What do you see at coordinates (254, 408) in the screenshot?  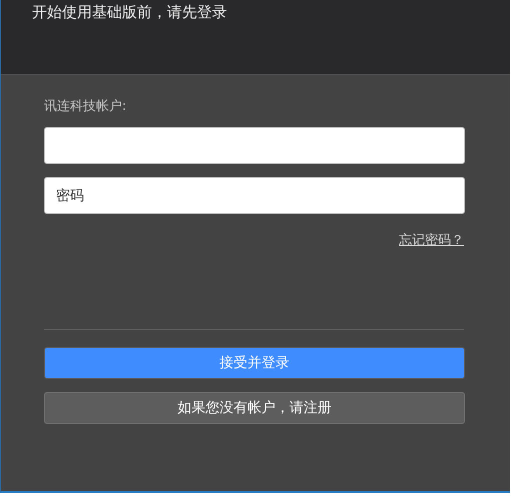 I see `register-button: 如果您没有帐户，请注册` at bounding box center [254, 408].